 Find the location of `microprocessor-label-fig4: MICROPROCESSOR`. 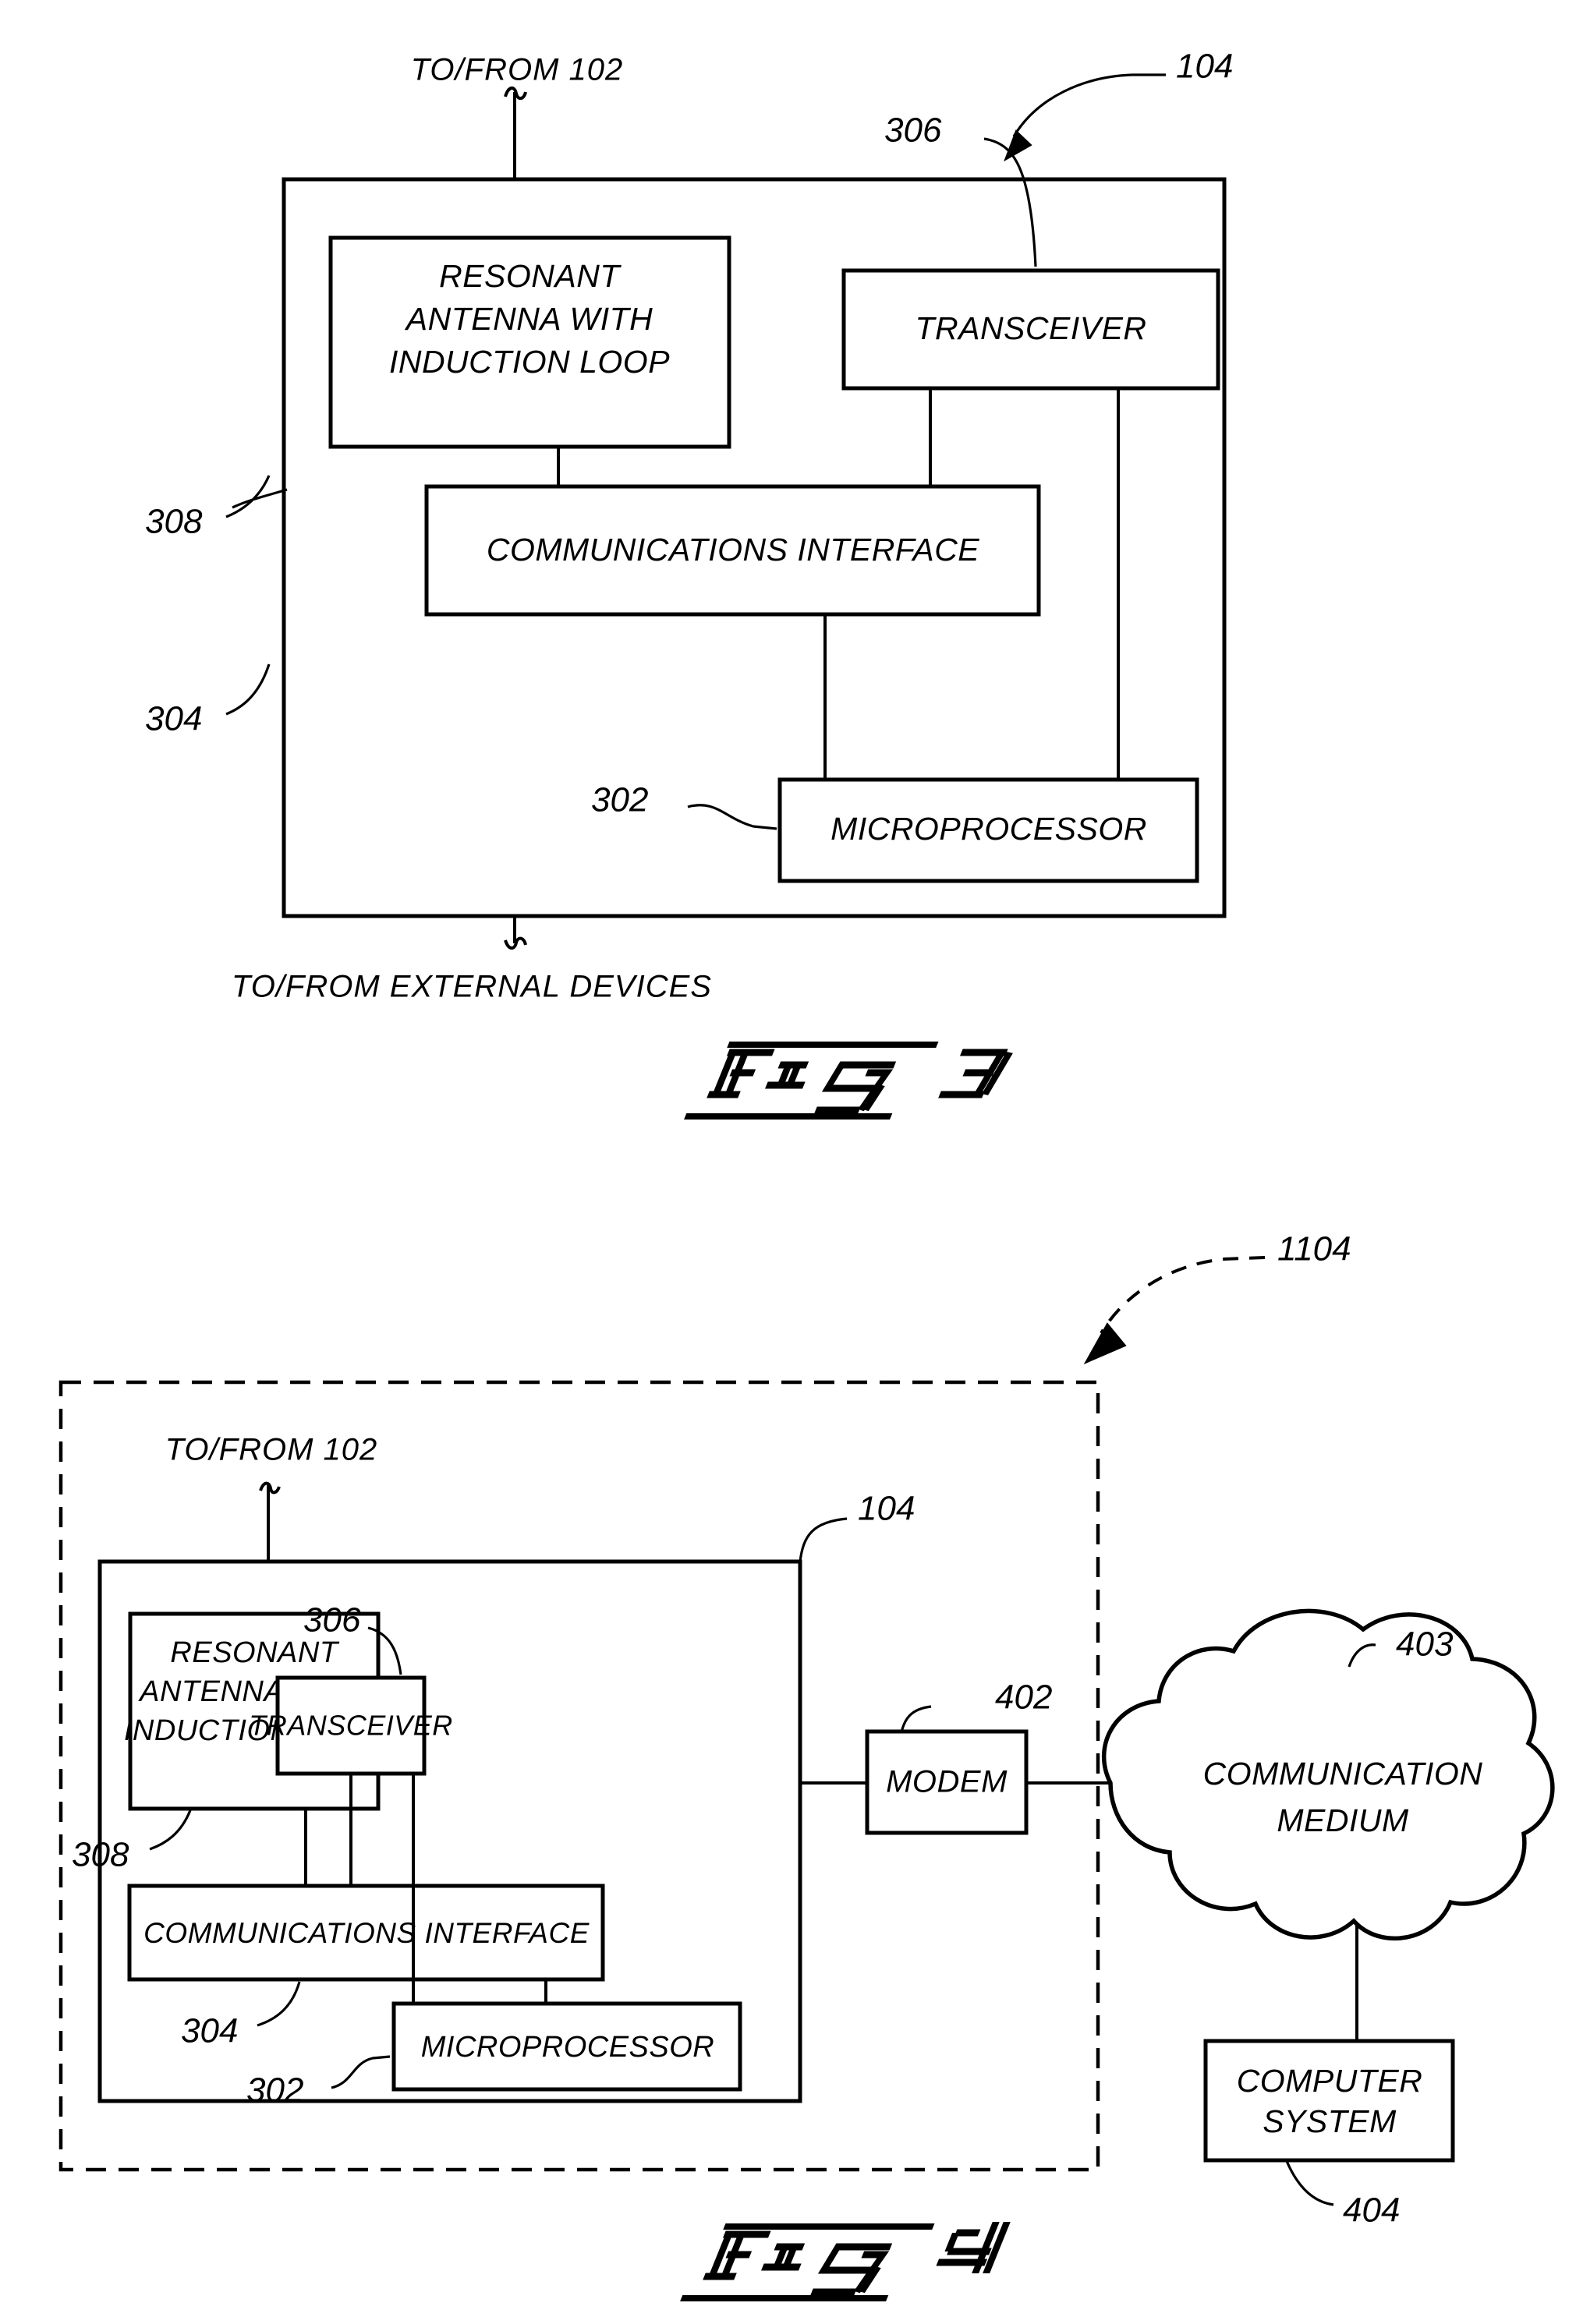

microprocessor-label-fig4: MICROPROCESSOR is located at coordinates (567, 2047).